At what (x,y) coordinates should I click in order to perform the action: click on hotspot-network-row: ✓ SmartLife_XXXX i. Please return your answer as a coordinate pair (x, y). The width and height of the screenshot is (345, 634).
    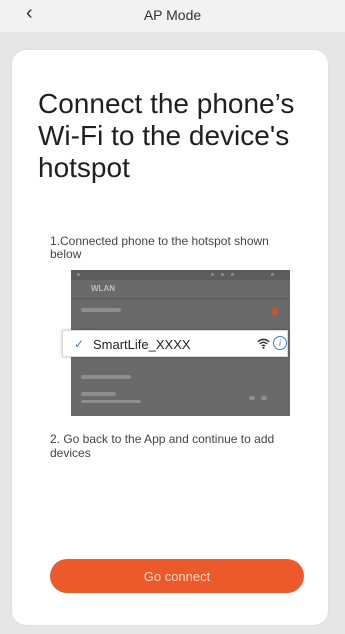
    Looking at the image, I should click on (175, 343).